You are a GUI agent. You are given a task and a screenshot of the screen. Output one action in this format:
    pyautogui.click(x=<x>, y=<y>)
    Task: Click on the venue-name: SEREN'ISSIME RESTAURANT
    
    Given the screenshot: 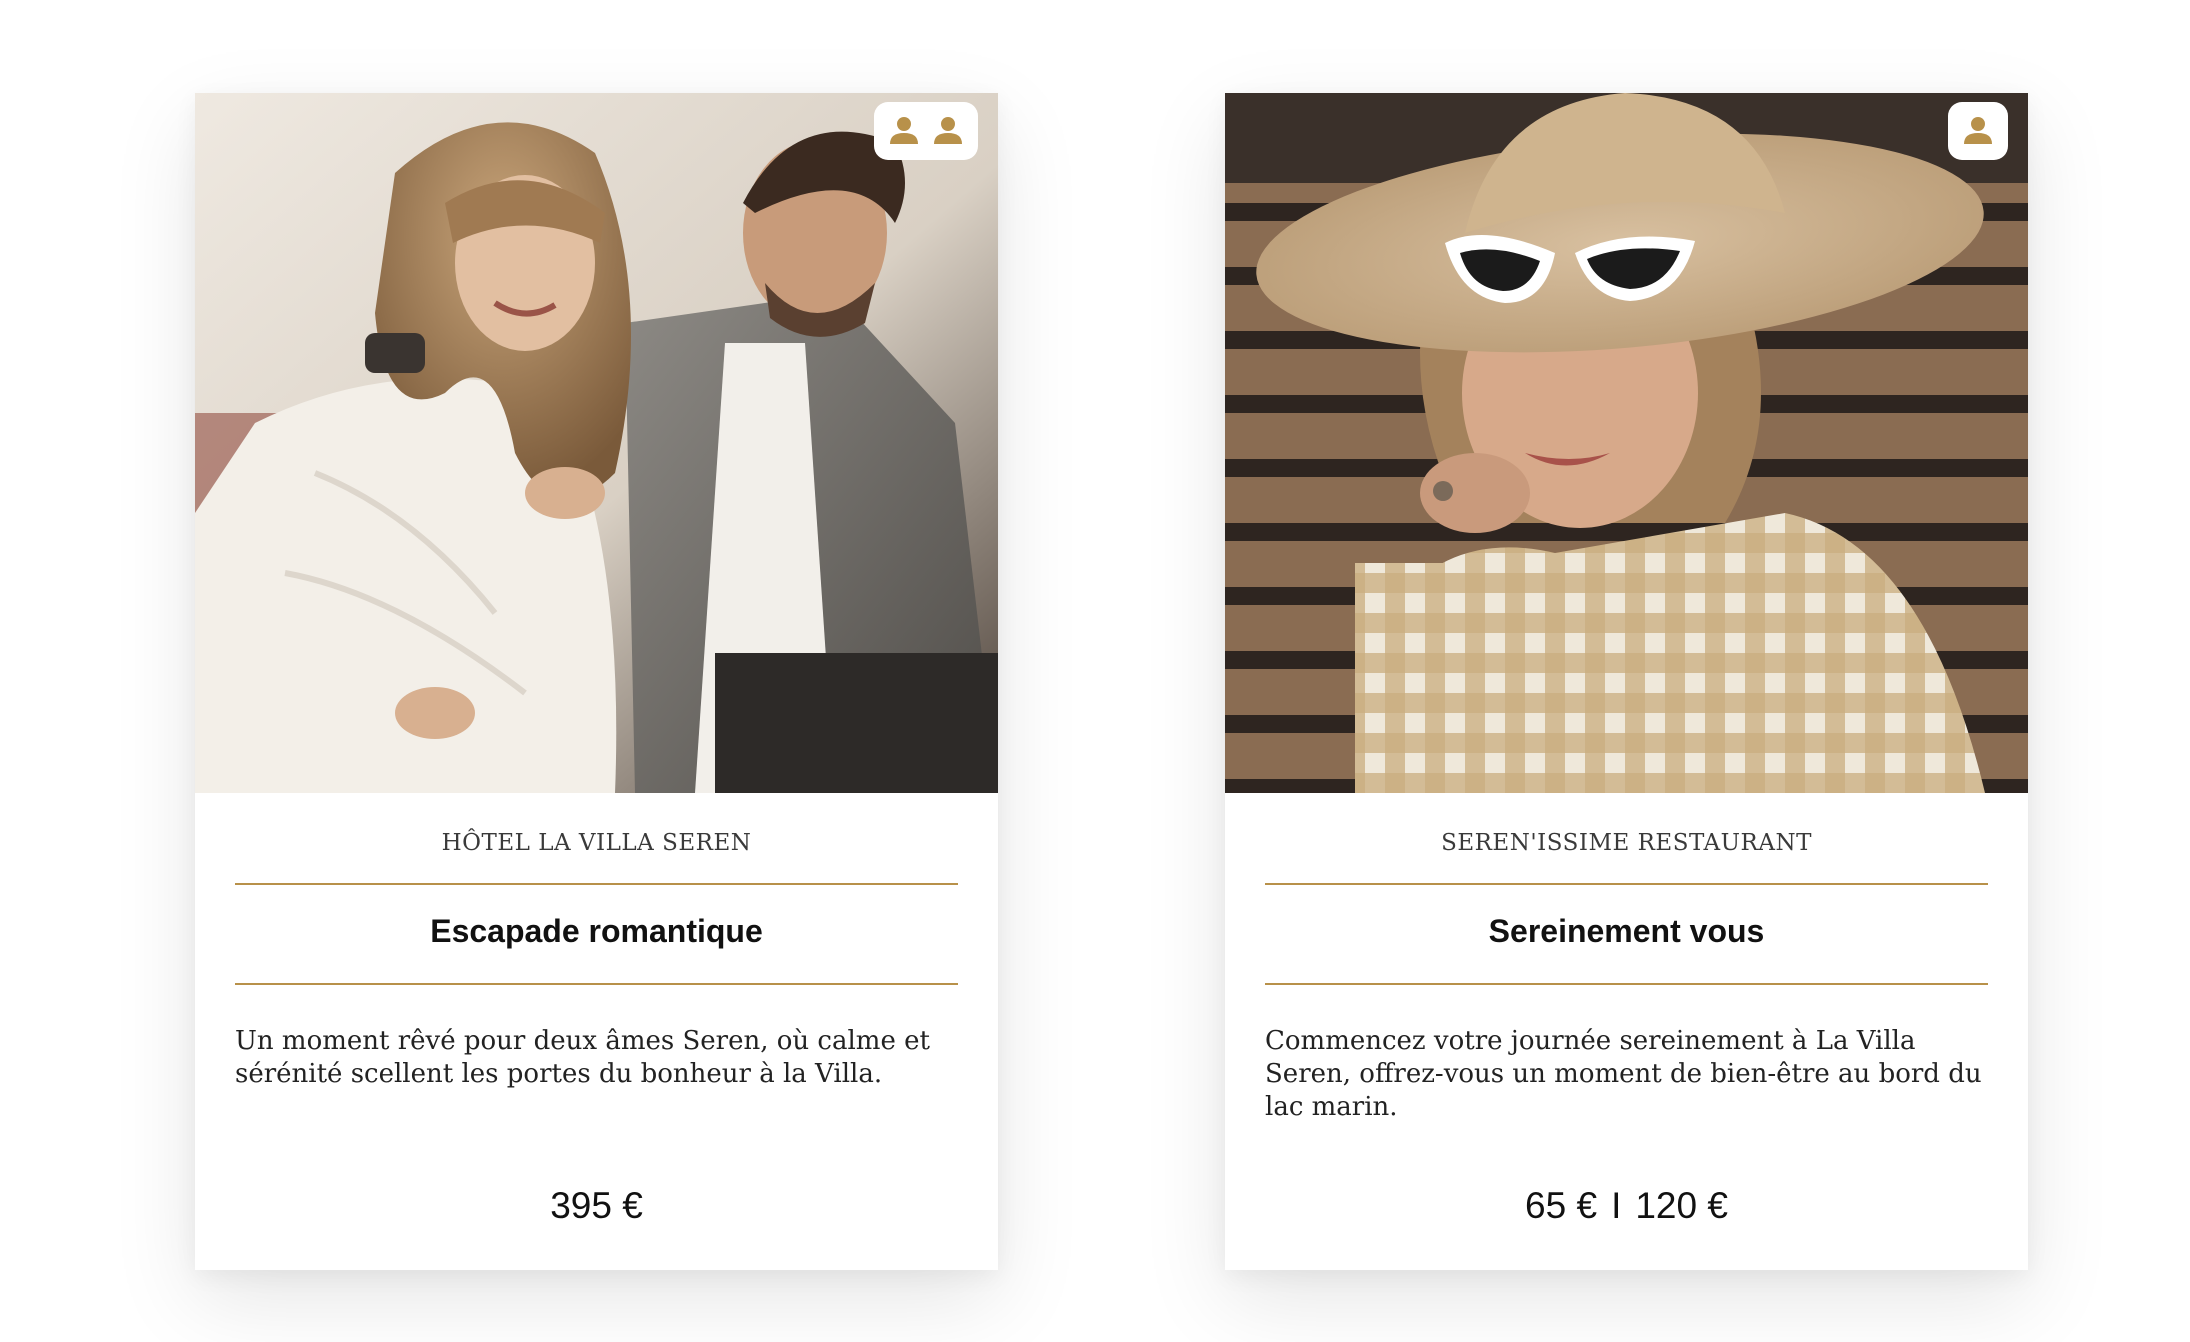 What is the action you would take?
    pyautogui.click(x=1626, y=843)
    